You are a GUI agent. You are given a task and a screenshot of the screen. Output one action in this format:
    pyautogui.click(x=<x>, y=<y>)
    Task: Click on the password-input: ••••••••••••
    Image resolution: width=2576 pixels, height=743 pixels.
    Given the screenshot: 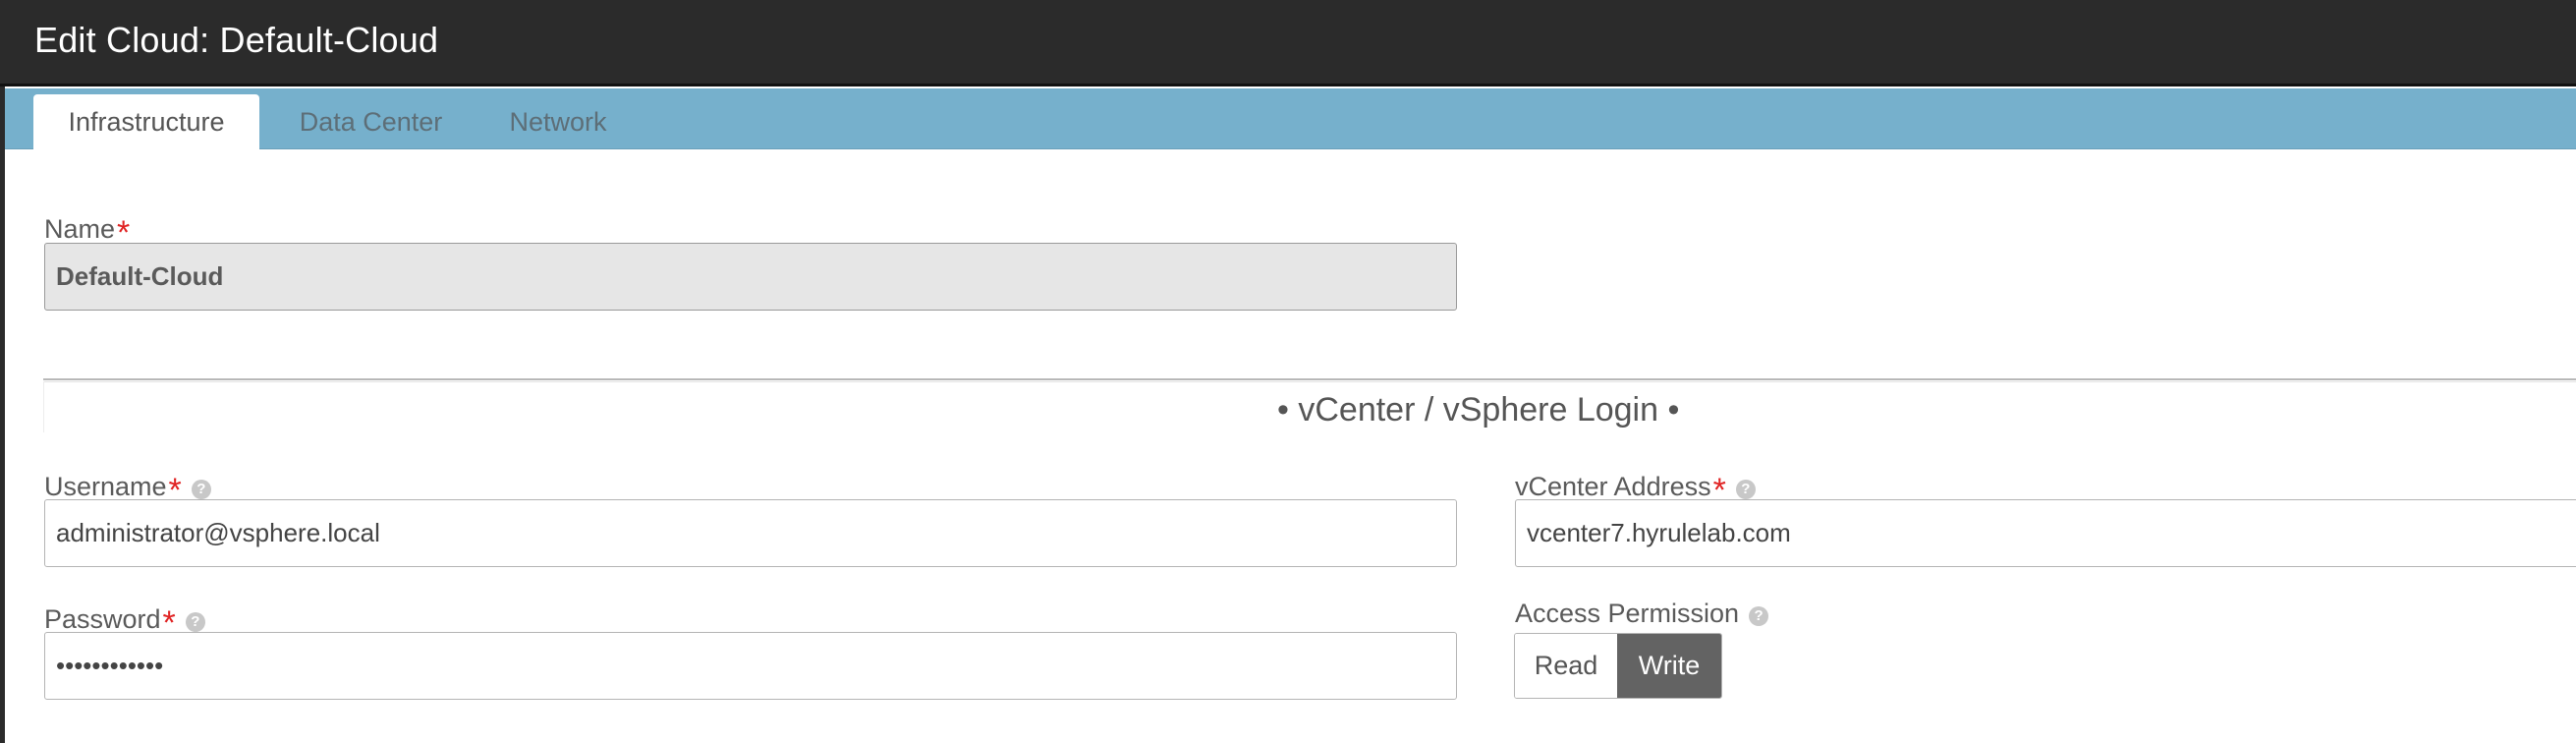 What is the action you would take?
    pyautogui.click(x=750, y=666)
    